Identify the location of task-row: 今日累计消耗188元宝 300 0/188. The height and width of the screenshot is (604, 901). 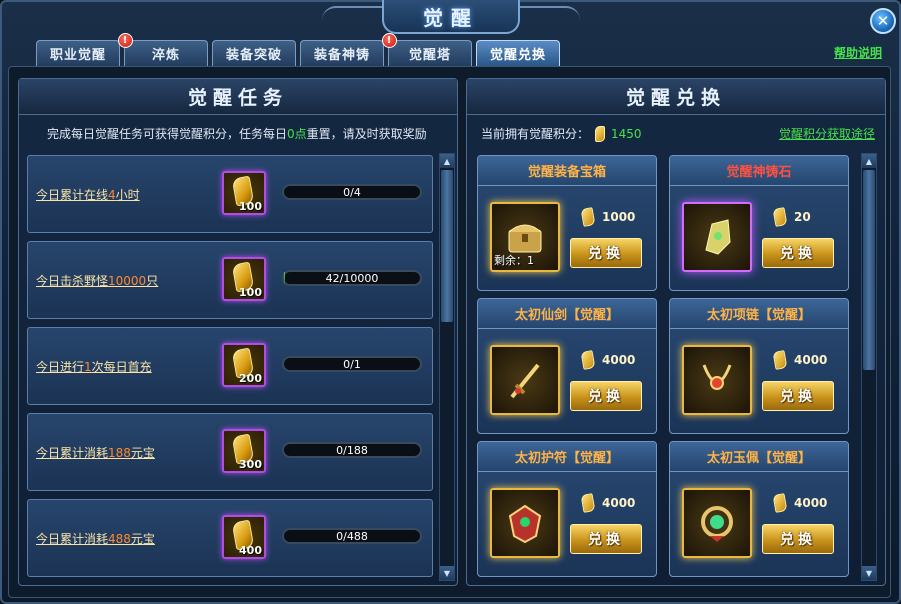
(230, 452).